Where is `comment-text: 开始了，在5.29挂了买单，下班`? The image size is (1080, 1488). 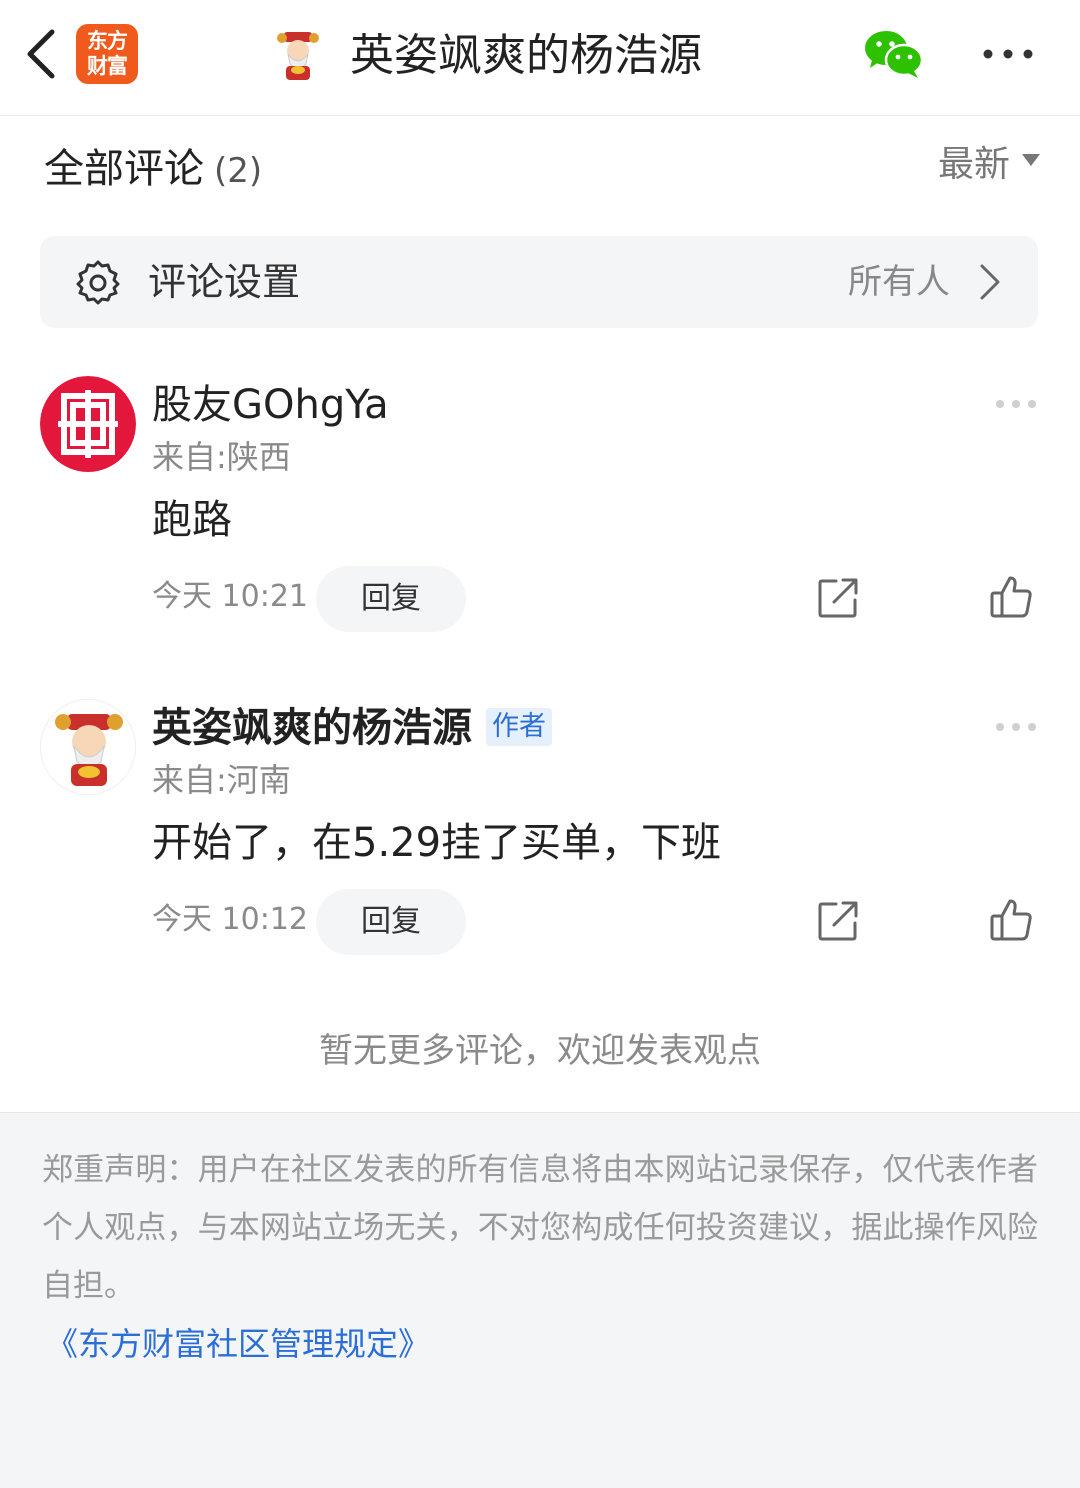
comment-text: 开始了，在5.29挂了买单，下班 is located at coordinates (437, 843).